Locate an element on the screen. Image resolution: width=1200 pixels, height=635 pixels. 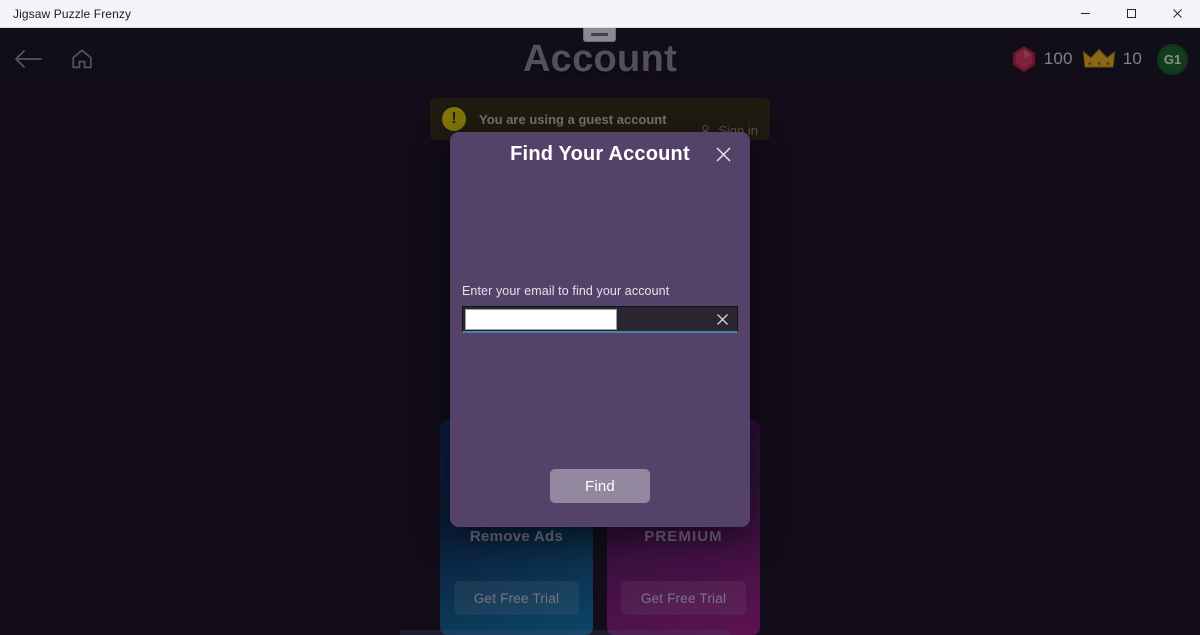
close-button is located at coordinates (1177, 14).